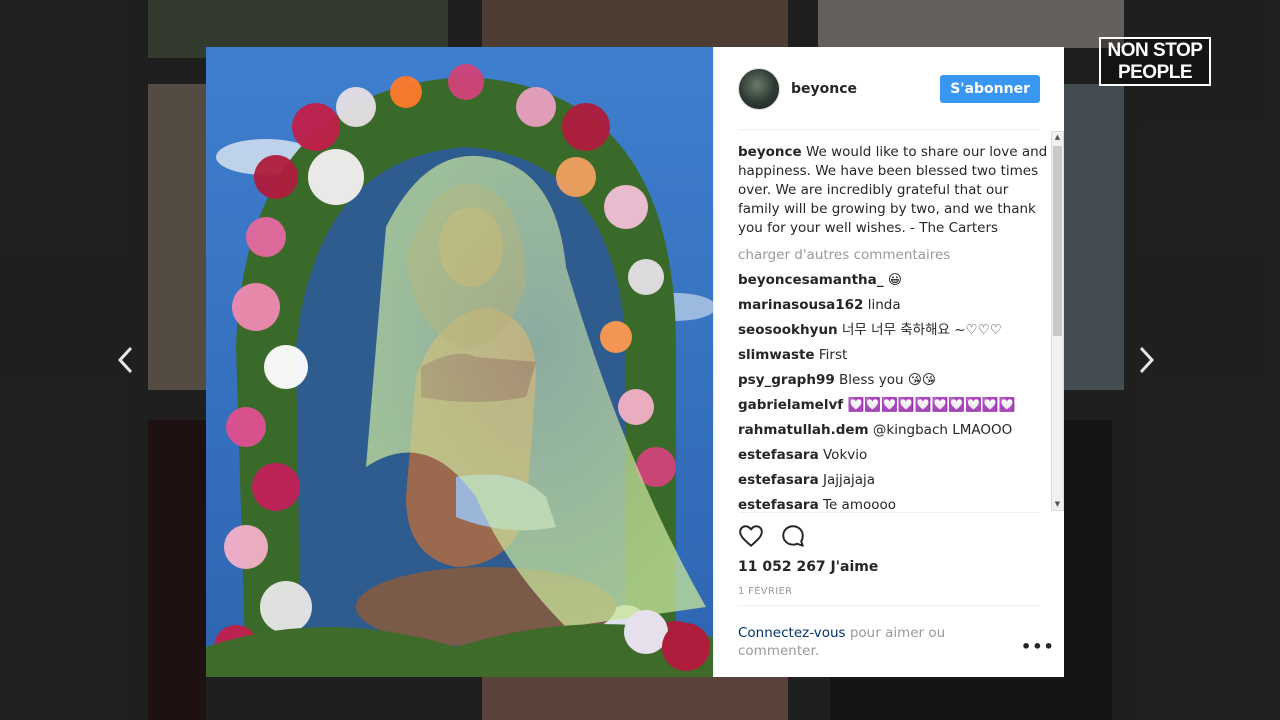 The image size is (1280, 720). Describe the element at coordinates (803, 430) in the screenshot. I see `comment-username: rahmatullah.dem` at that location.